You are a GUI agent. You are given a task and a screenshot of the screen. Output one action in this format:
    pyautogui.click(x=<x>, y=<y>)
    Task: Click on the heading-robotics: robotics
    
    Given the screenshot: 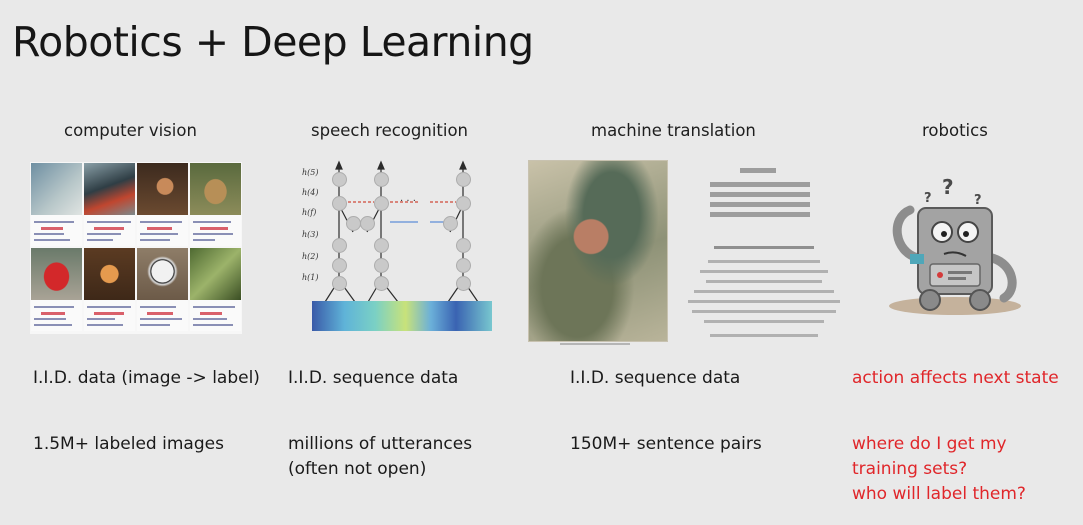 What is the action you would take?
    pyautogui.click(x=955, y=130)
    